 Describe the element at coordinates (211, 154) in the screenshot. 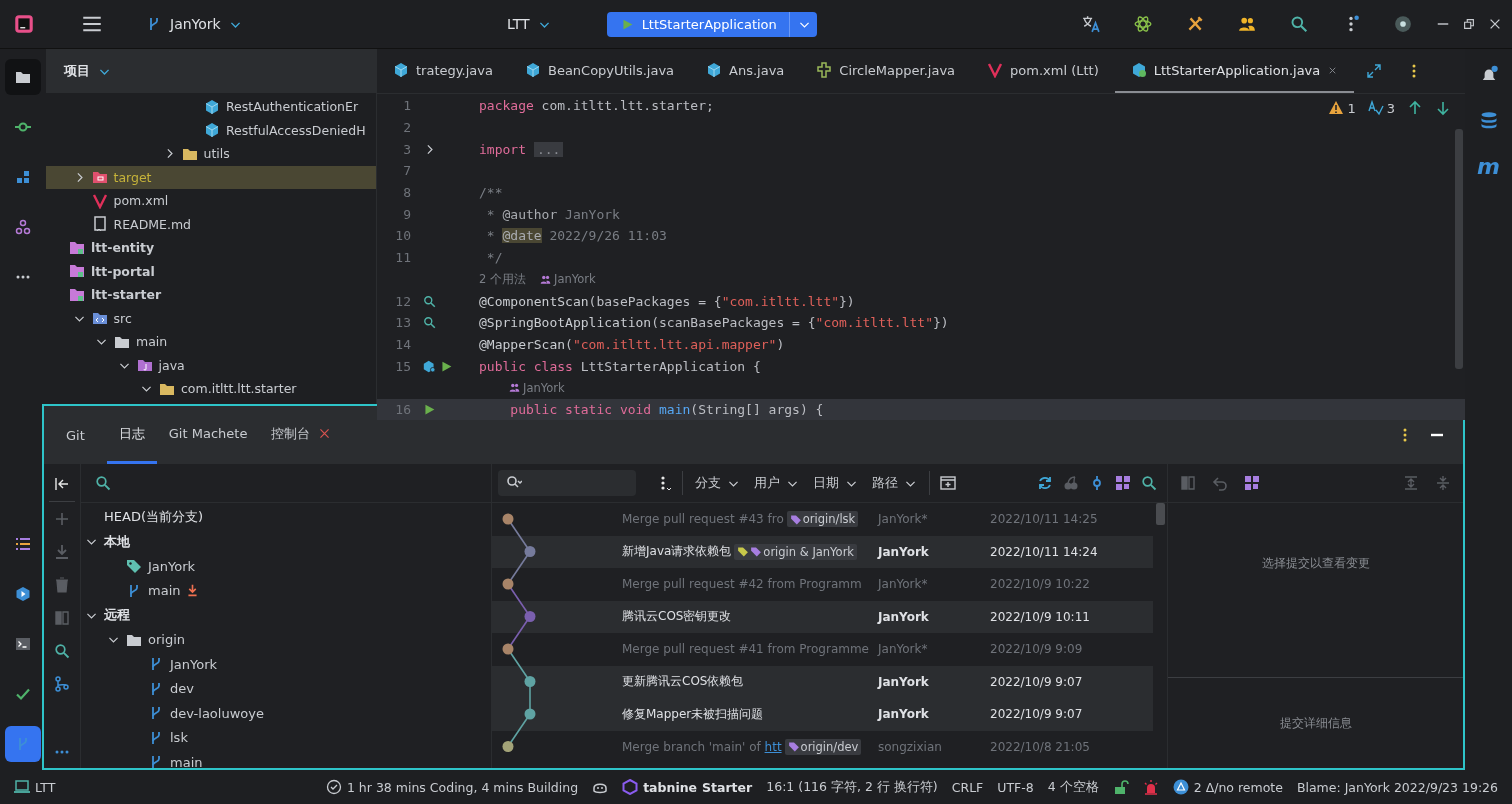

I see `tree-item: utils` at that location.